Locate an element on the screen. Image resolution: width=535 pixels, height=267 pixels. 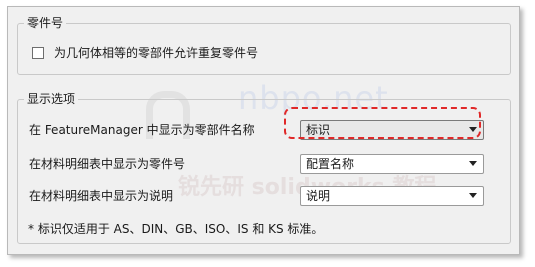
part-number-legend: 零件号 is located at coordinates (45, 23).